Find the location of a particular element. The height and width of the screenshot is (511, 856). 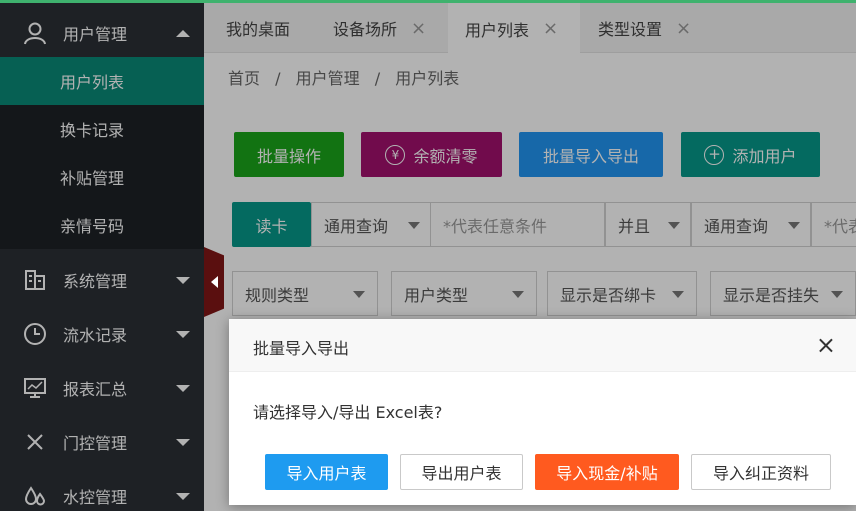

button-label: 导入用户表 is located at coordinates (326, 473).